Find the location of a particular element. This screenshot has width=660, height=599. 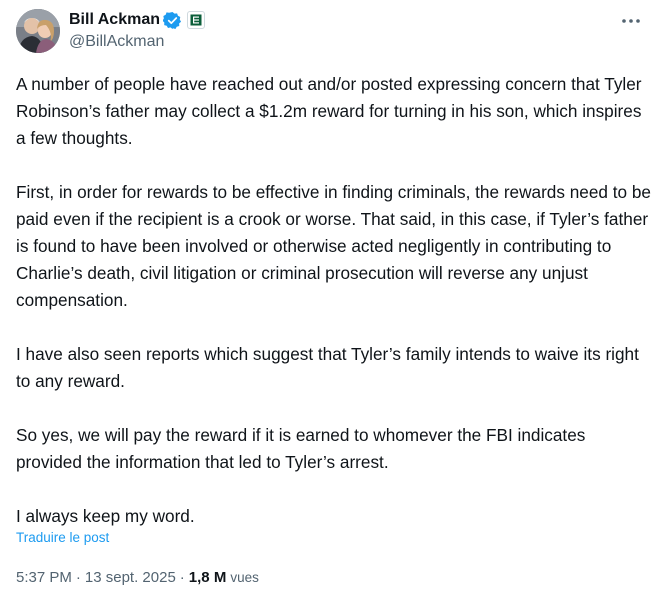

translate-post-link: Traduire le post is located at coordinates (62, 537).